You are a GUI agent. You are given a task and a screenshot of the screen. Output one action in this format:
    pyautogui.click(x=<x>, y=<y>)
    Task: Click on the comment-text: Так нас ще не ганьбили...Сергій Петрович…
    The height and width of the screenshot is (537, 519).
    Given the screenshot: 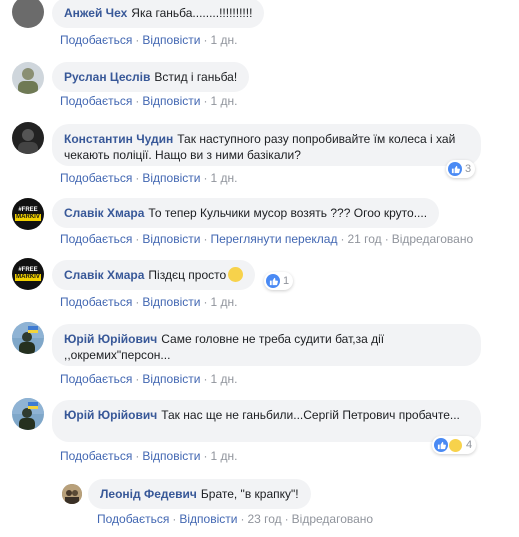 What is the action you would take?
    pyautogui.click(x=310, y=415)
    